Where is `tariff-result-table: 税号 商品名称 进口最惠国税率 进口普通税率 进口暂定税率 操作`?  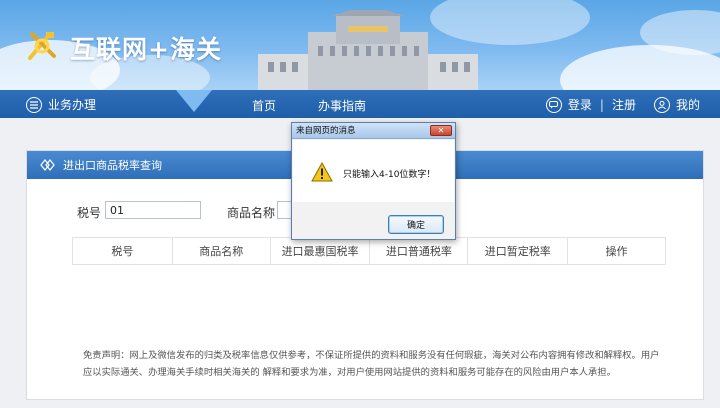
tariff-result-table: 税号 商品名称 进口最惠国税率 进口普通税率 进口暂定税率 操作 is located at coordinates (369, 251).